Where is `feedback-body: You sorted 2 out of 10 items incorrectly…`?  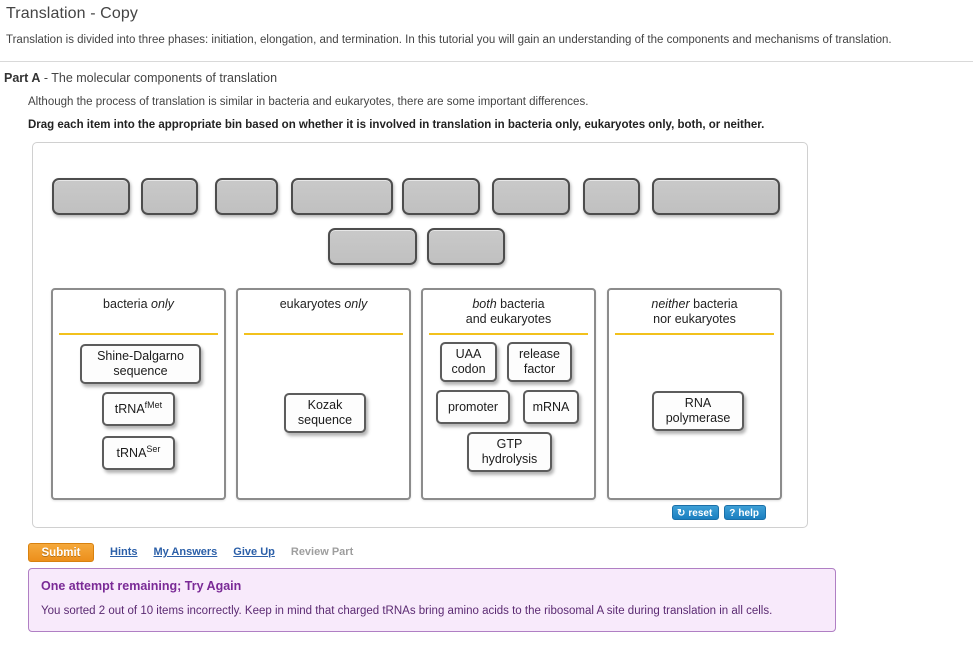 feedback-body: You sorted 2 out of 10 items incorrectly… is located at coordinates (407, 611).